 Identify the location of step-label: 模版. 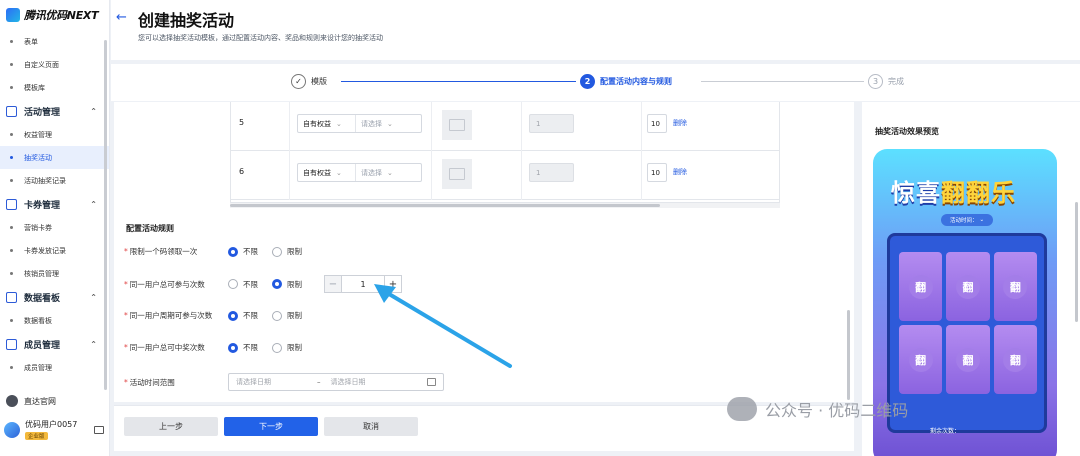
(319, 81).